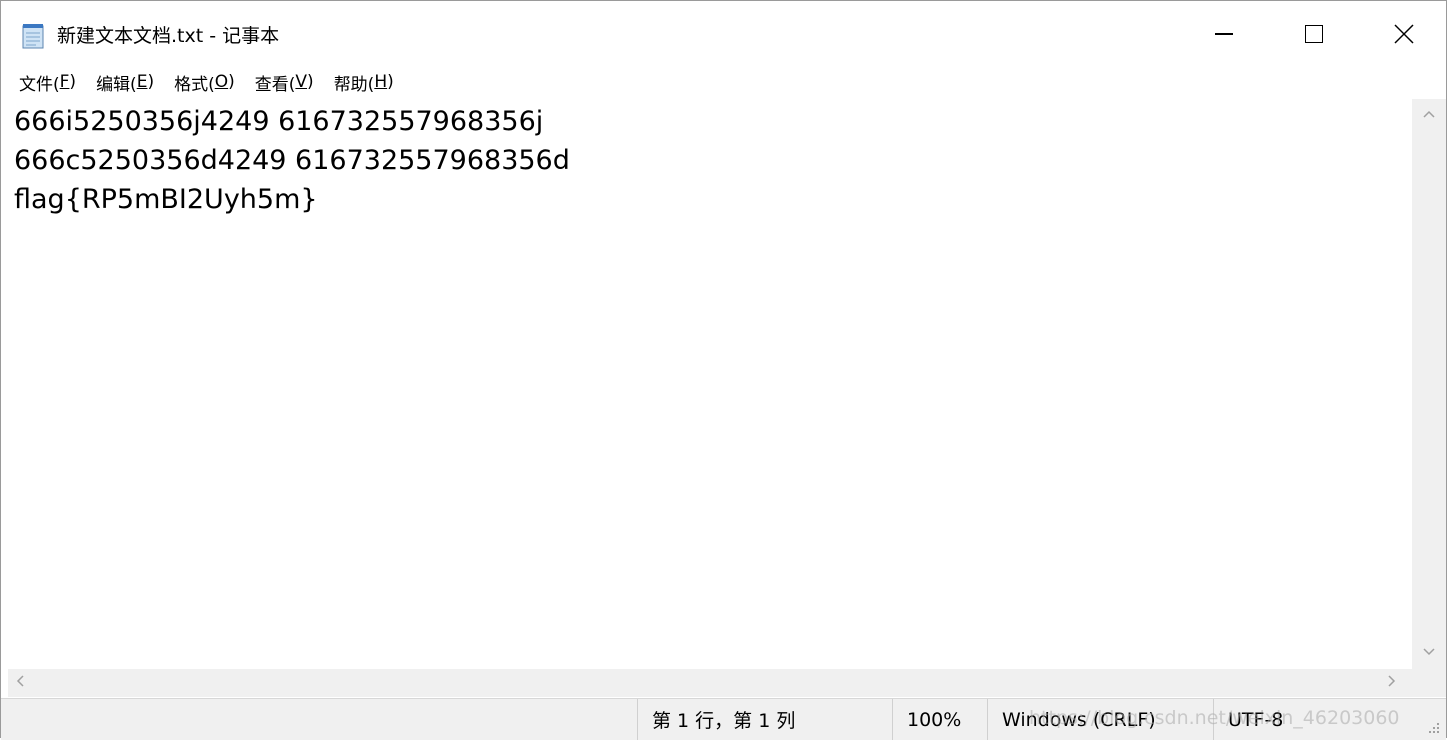  I want to click on close-icon, so click(1404, 34).